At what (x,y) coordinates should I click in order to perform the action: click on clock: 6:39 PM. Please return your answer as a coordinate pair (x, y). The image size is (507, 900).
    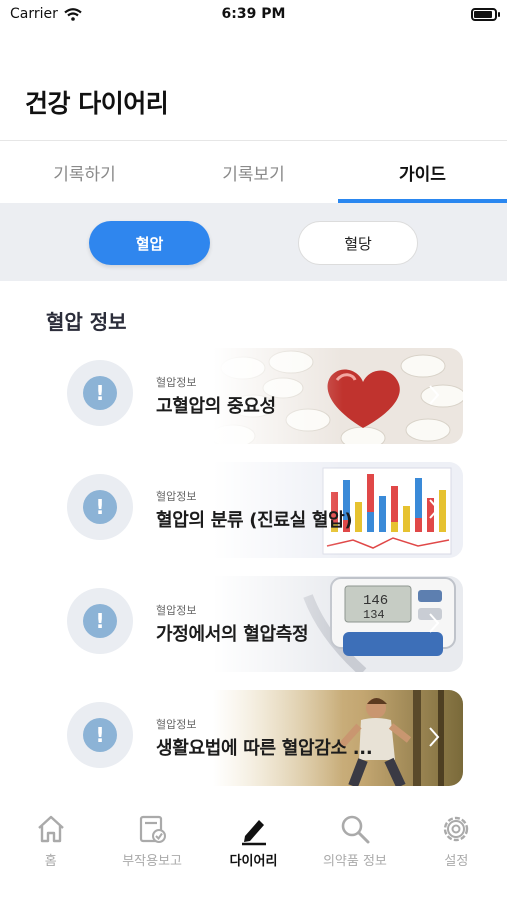
    Looking at the image, I should click on (253, 14).